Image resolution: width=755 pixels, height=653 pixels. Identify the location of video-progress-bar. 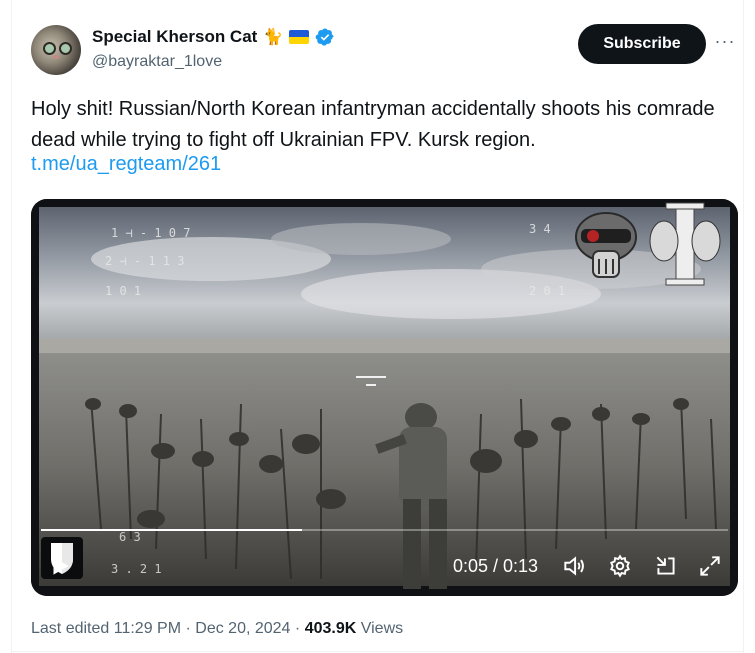
(384, 530).